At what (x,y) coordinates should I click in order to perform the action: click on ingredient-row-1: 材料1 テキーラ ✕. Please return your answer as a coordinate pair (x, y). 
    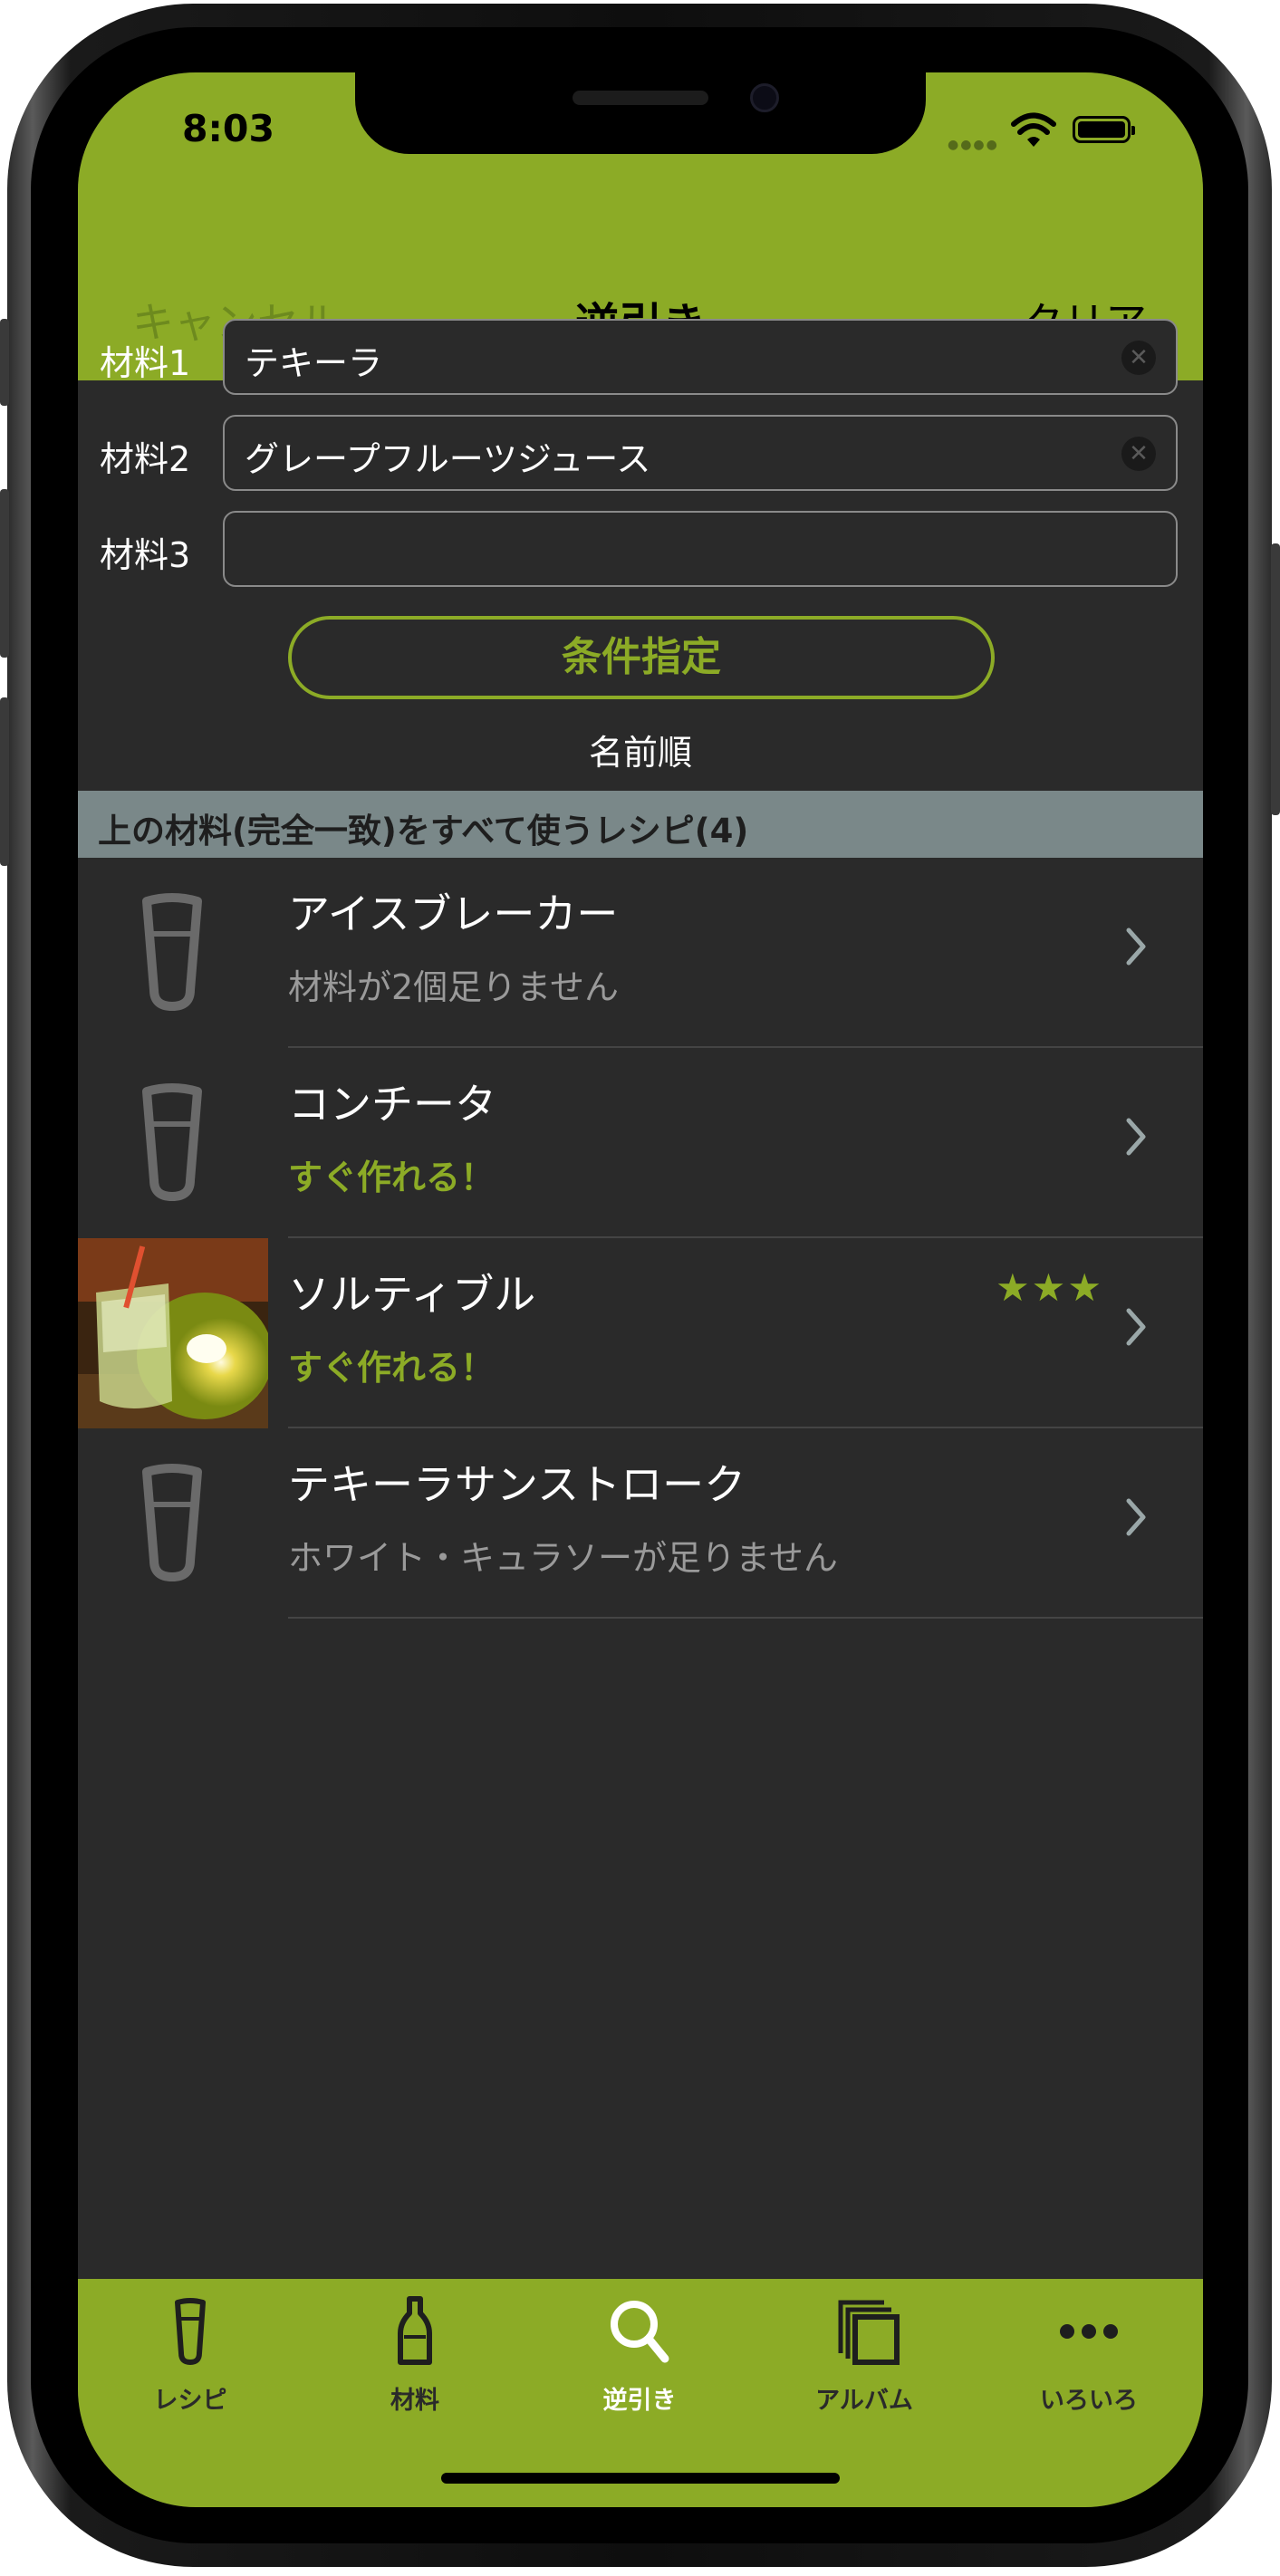
    Looking at the image, I should click on (640, 358).